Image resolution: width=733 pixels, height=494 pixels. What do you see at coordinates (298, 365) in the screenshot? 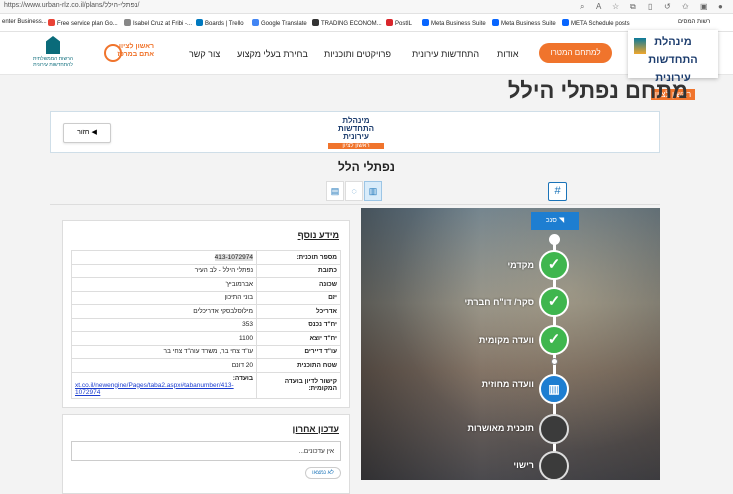
I see `row-key: שטח התוכנית` at bounding box center [298, 365].